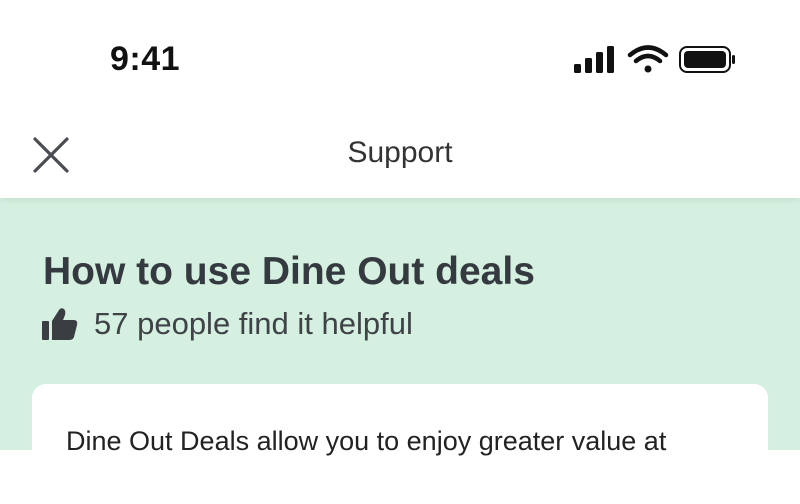 This screenshot has width=800, height=504. I want to click on status-time: 9:41, so click(145, 59).